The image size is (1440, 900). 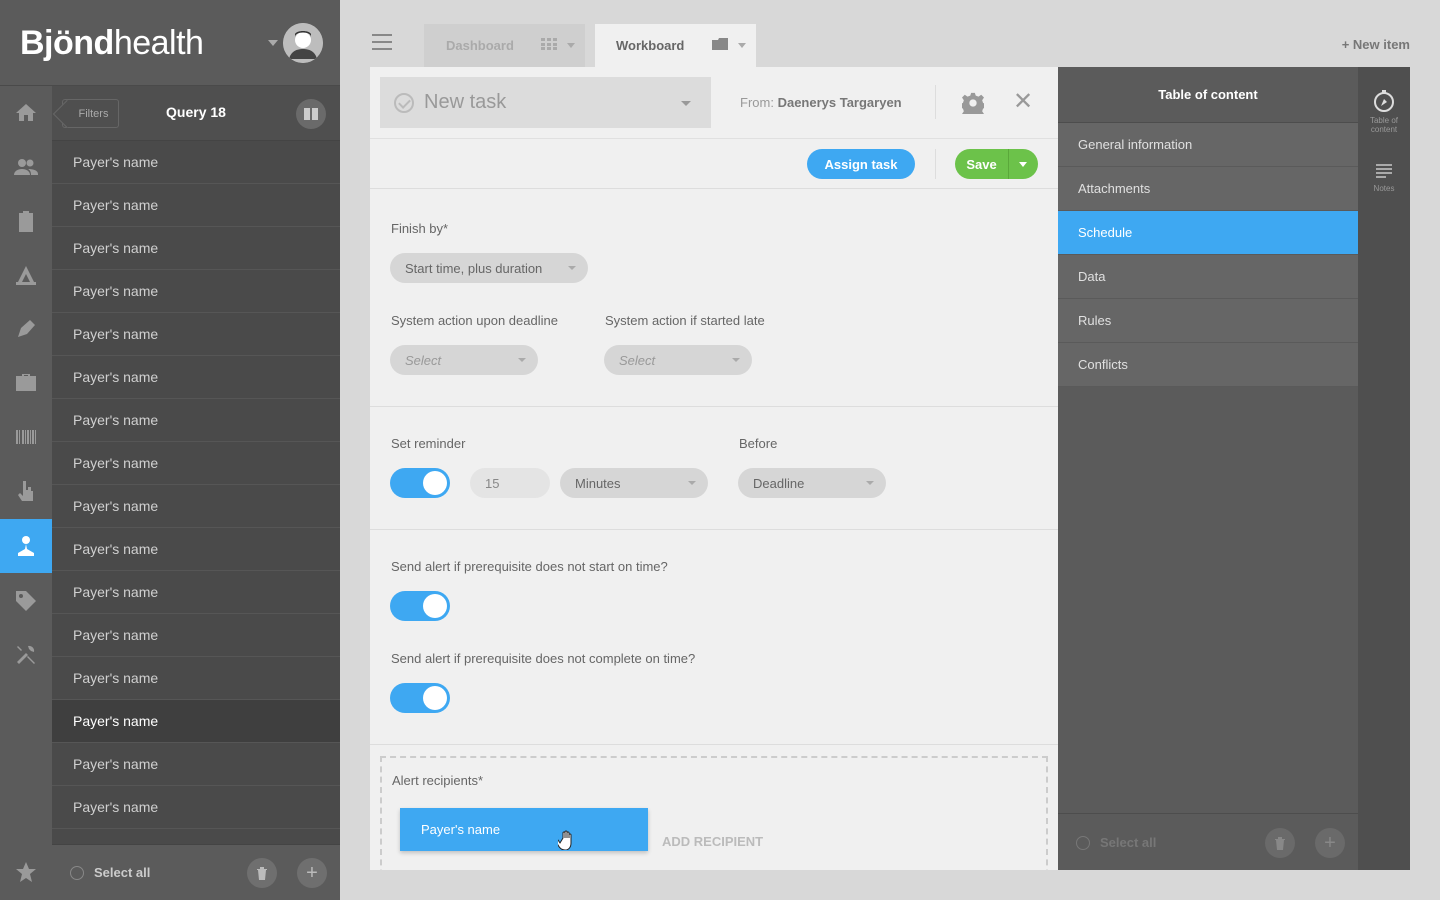 What do you see at coordinates (1384, 171) in the screenshot?
I see `notes-icon` at bounding box center [1384, 171].